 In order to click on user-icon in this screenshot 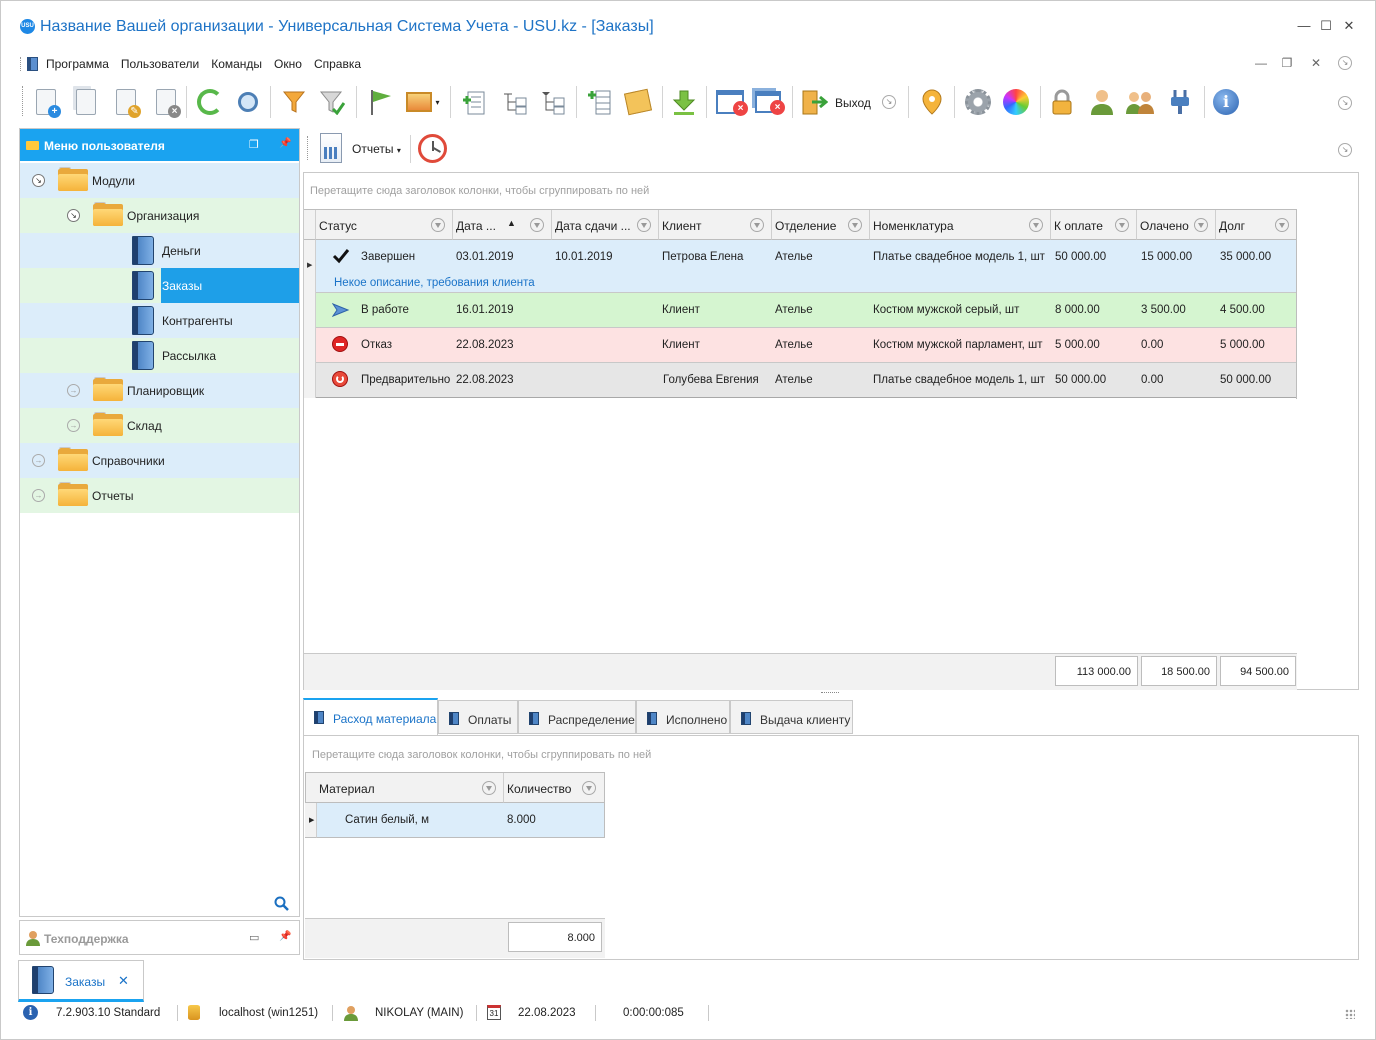, I will do `click(1102, 102)`.